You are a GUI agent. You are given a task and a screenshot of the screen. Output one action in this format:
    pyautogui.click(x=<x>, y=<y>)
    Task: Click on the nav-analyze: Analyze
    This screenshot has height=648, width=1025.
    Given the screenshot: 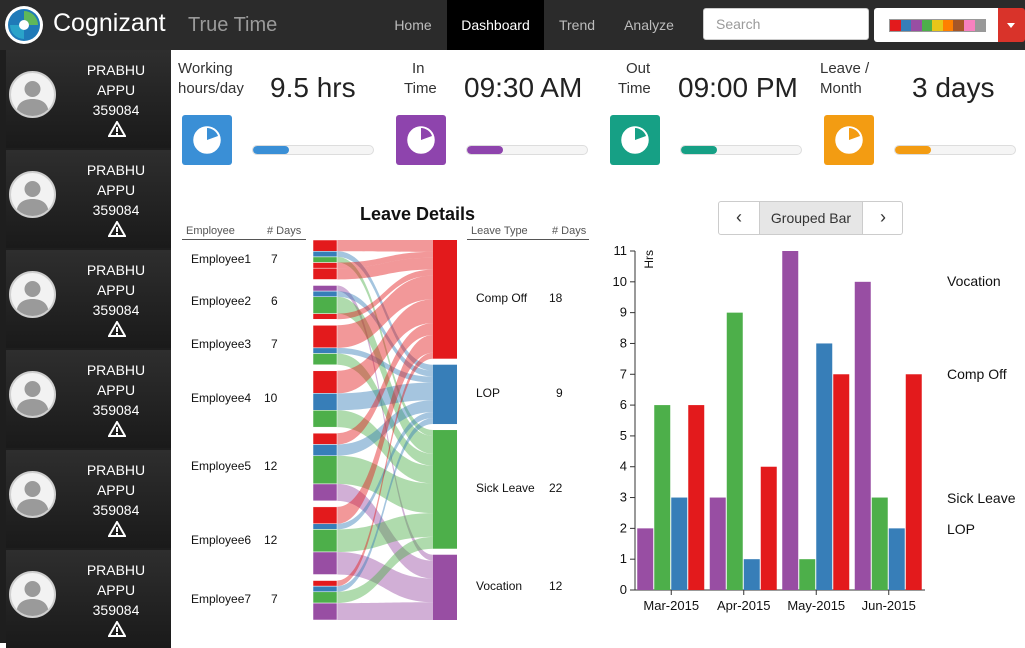 What is the action you would take?
    pyautogui.click(x=649, y=25)
    